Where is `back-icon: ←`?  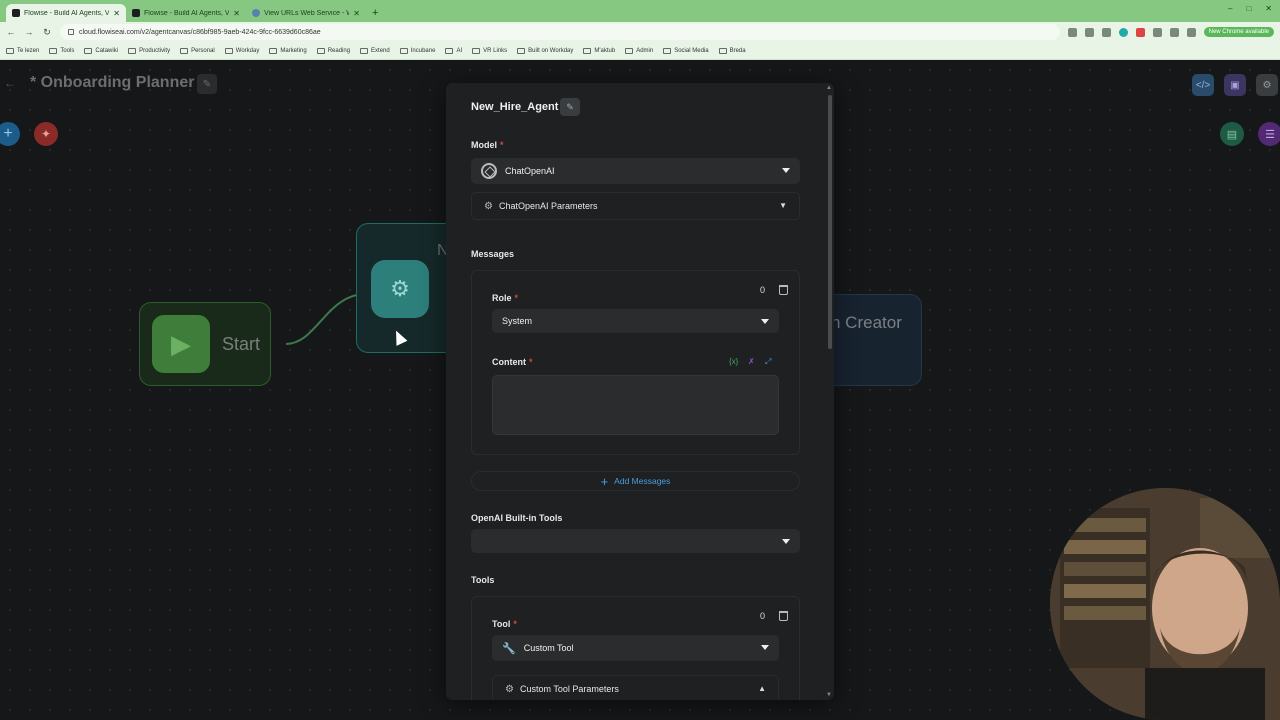
back-icon: ← is located at coordinates (11, 32).